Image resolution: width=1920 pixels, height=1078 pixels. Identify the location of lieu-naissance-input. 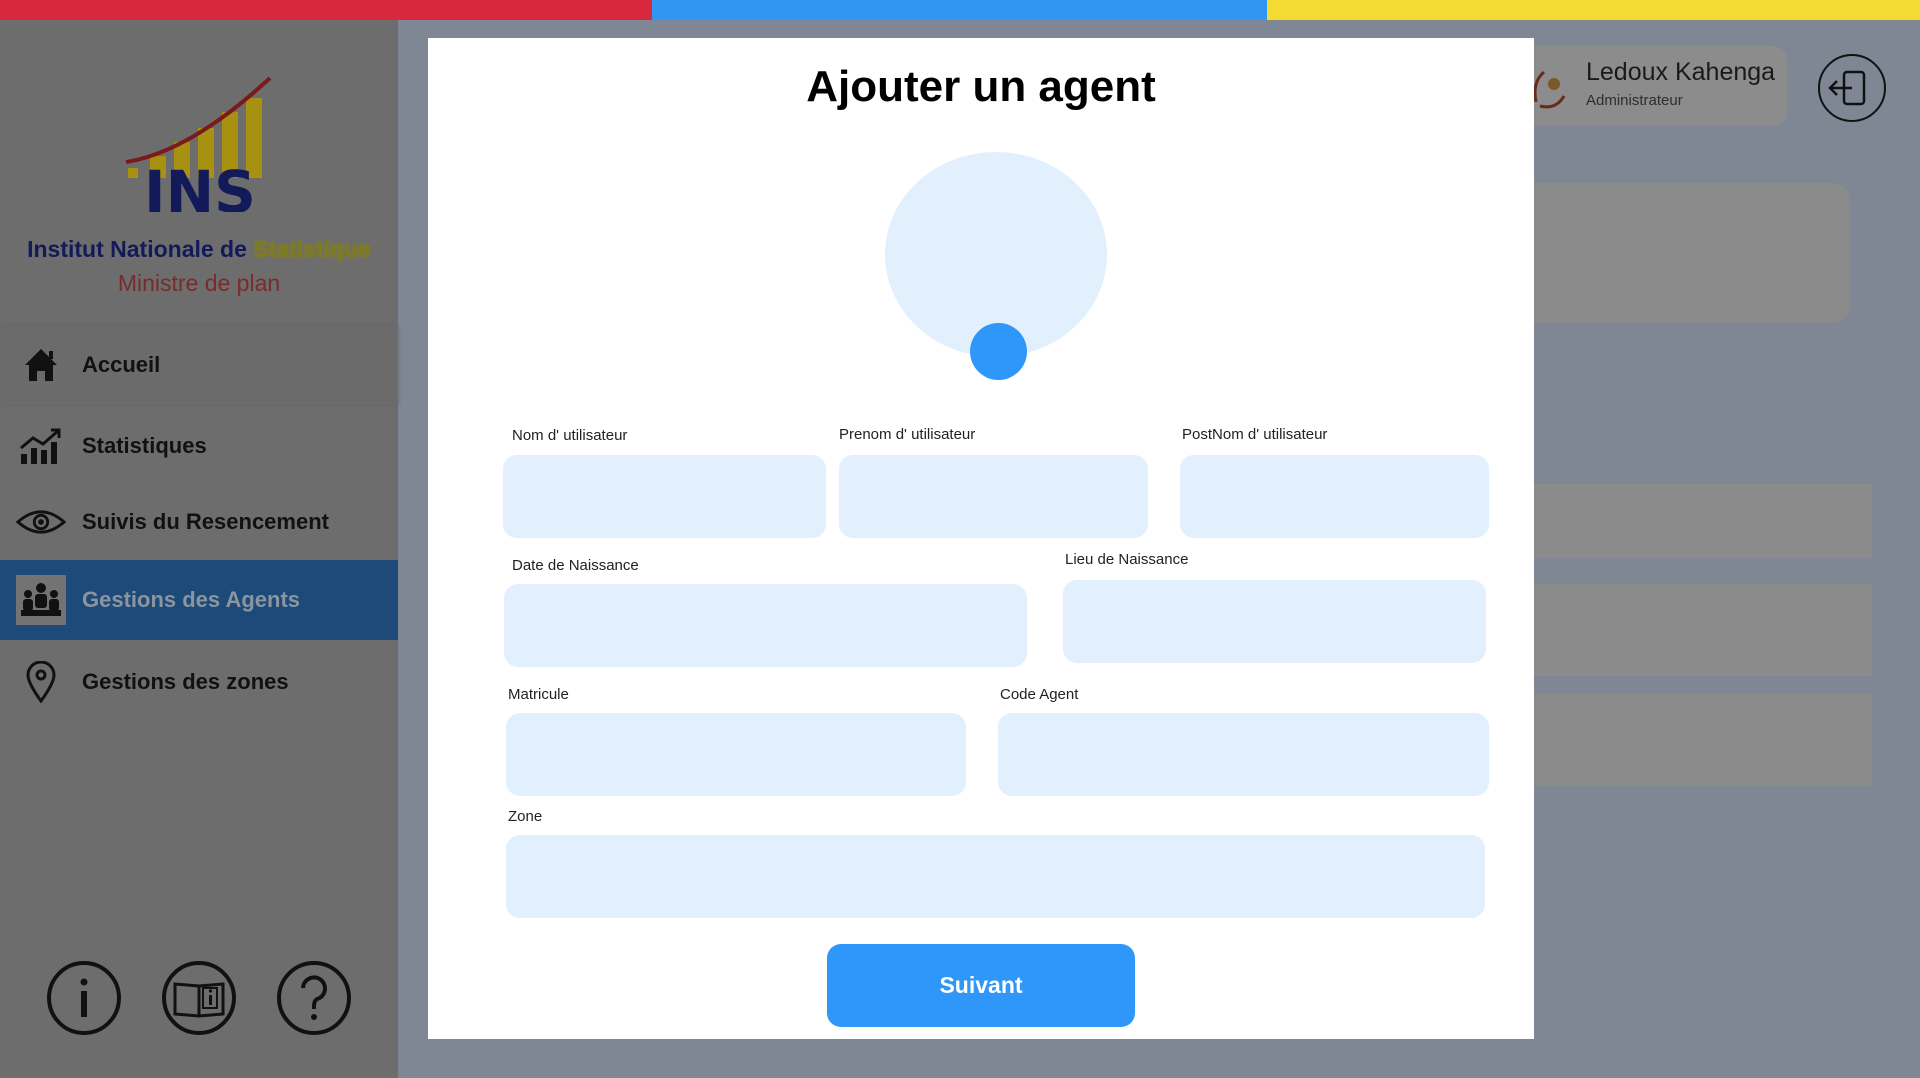
(1274, 621).